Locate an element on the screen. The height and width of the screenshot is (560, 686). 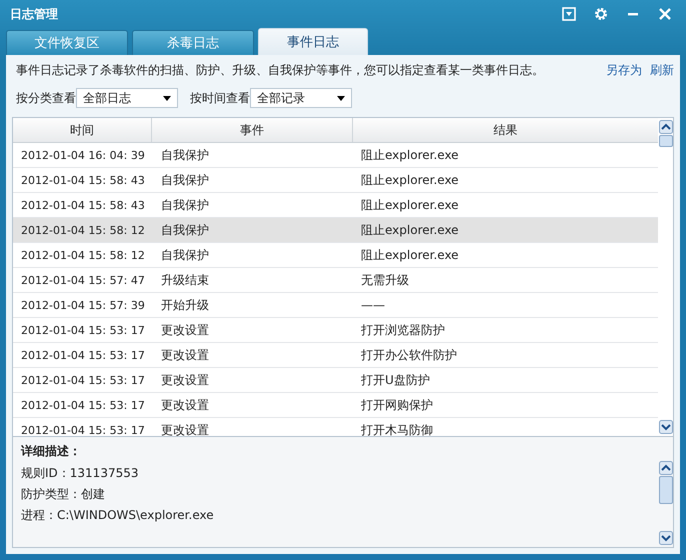
window-title: 日志管理 is located at coordinates (33, 14).